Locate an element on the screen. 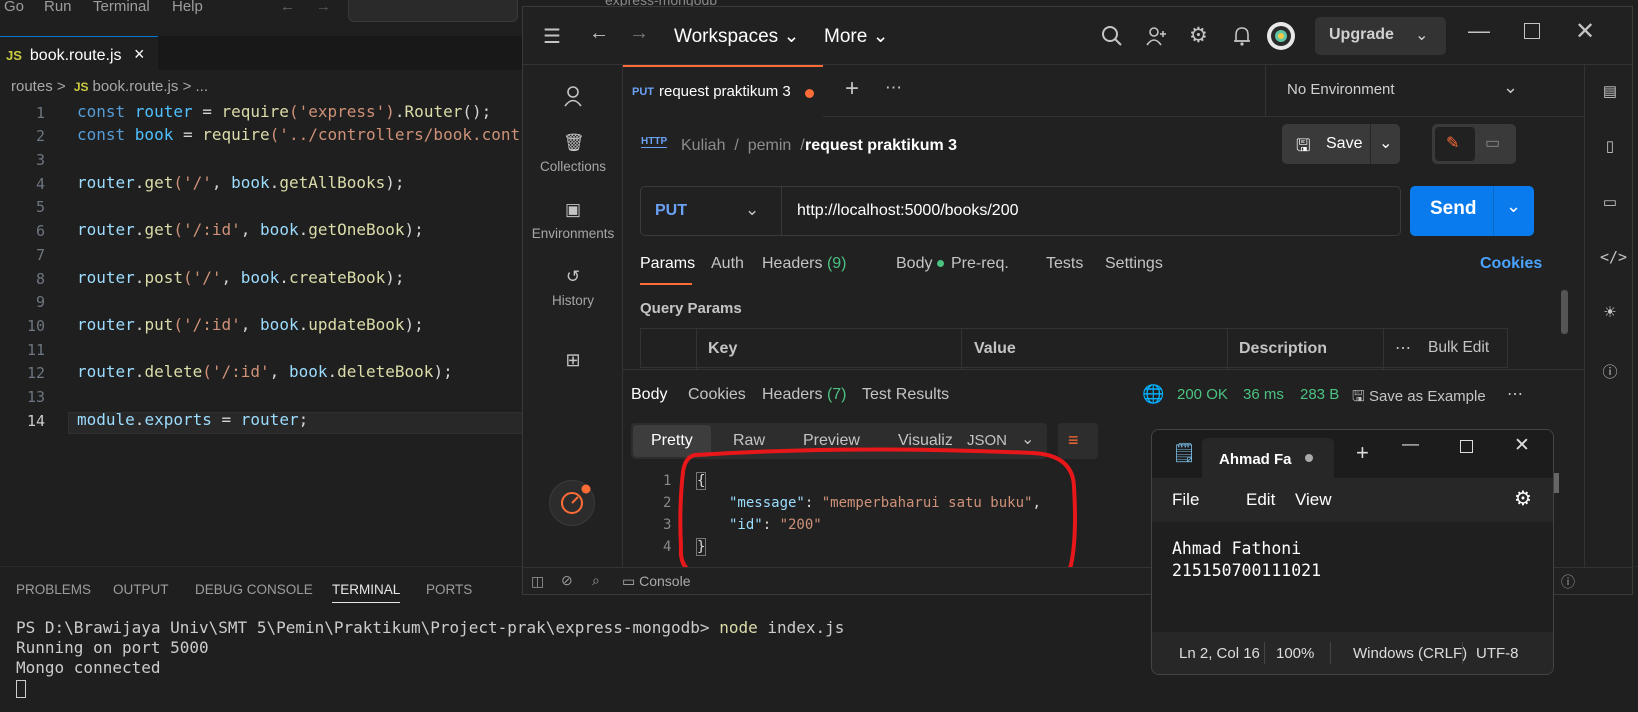 Image resolution: width=1638 pixels, height=712 pixels. lightbulb-icon: ☀ is located at coordinates (1610, 313).